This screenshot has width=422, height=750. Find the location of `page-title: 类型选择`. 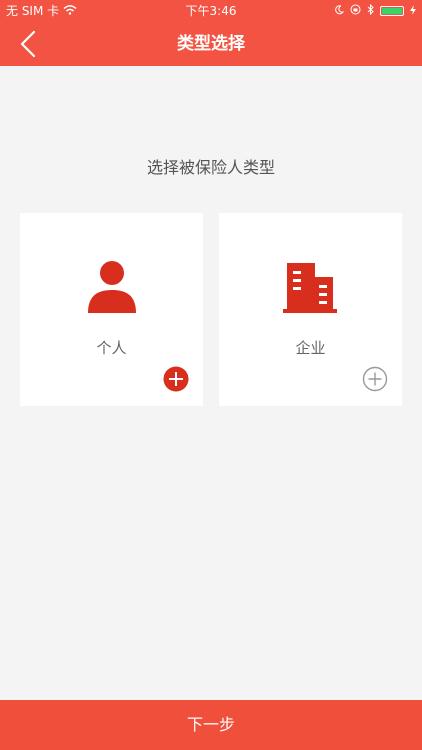

page-title: 类型选择 is located at coordinates (211, 44).